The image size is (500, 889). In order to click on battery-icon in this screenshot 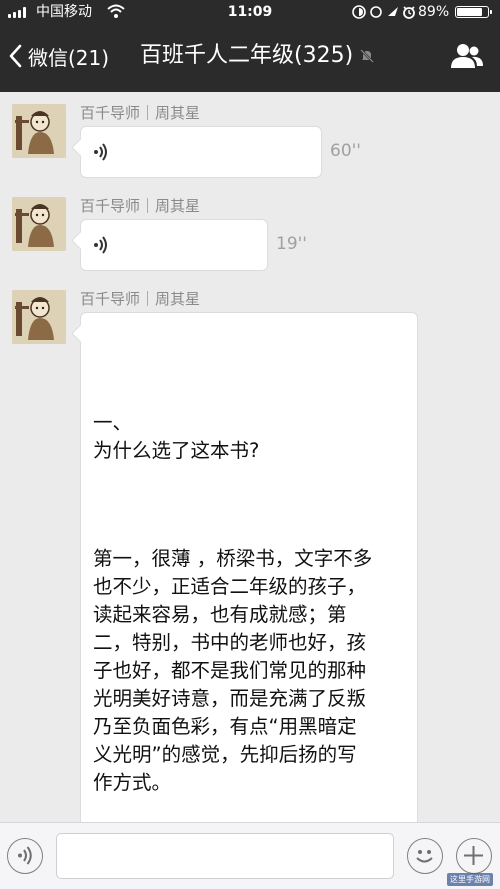, I will do `click(473, 12)`.